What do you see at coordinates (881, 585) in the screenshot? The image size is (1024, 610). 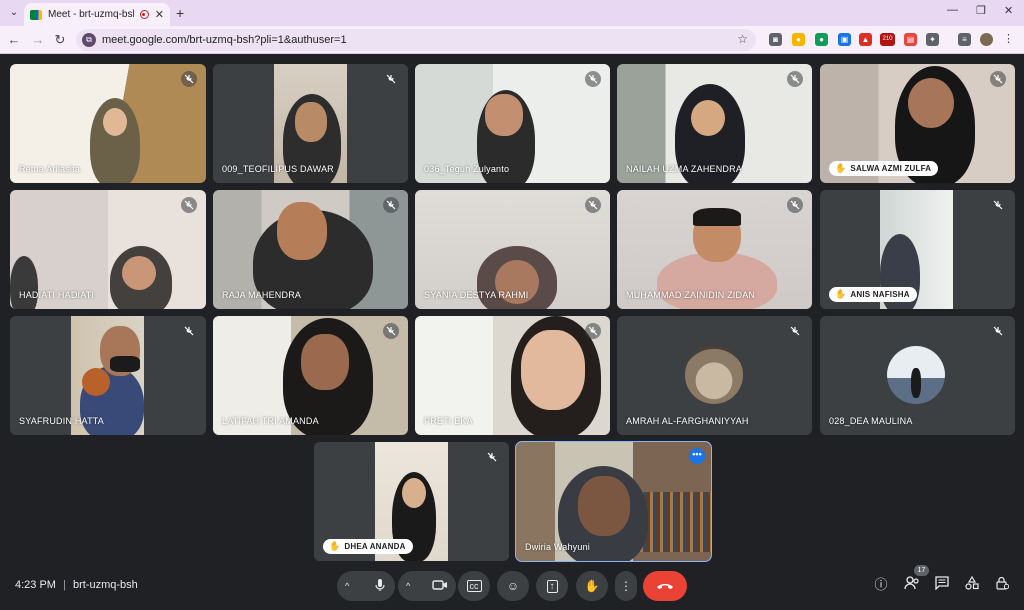 I see `meeting-details-icon: ⓘ` at bounding box center [881, 585].